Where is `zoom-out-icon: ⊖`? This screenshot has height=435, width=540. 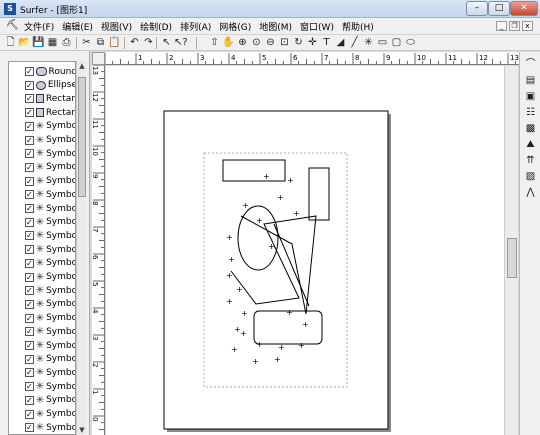
zoom-out-icon: ⊖ is located at coordinates (270, 42).